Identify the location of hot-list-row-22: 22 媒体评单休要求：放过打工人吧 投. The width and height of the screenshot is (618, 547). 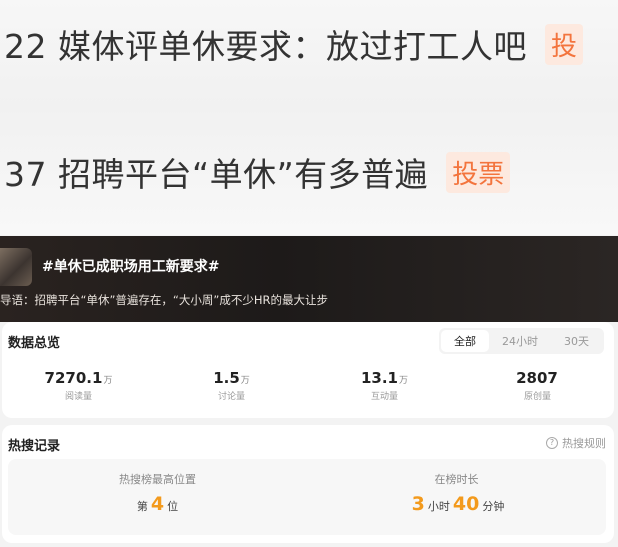
(311, 44).